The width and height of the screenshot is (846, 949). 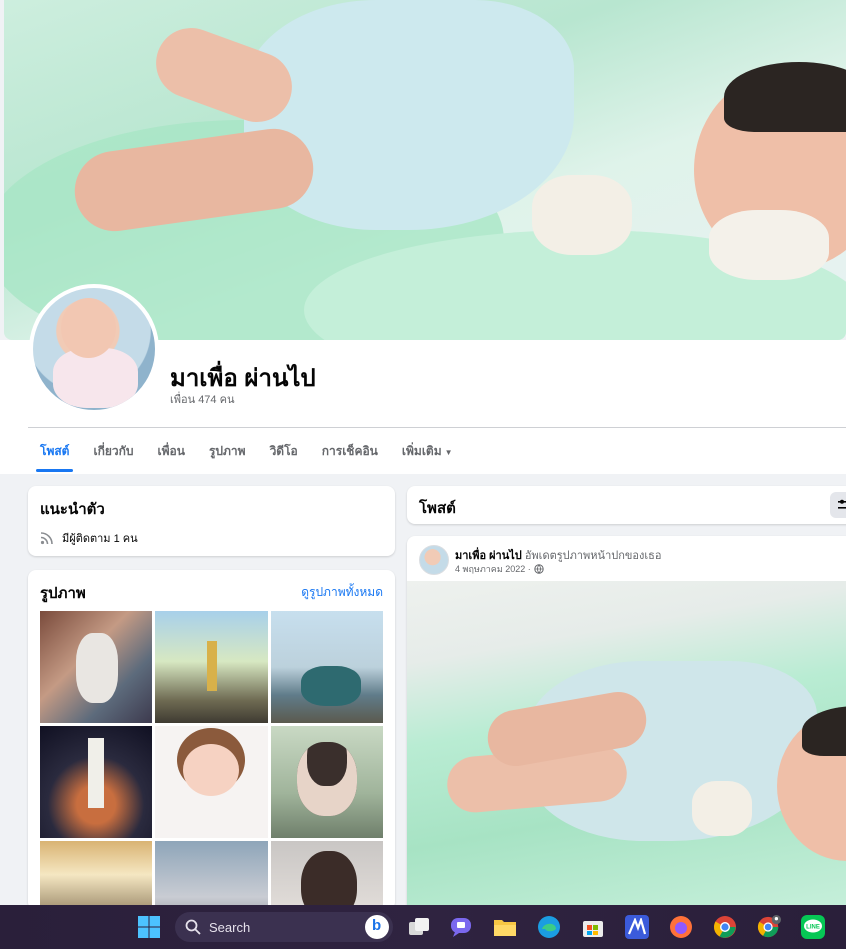 I want to click on file-explorer-icon, so click(x=505, y=927).